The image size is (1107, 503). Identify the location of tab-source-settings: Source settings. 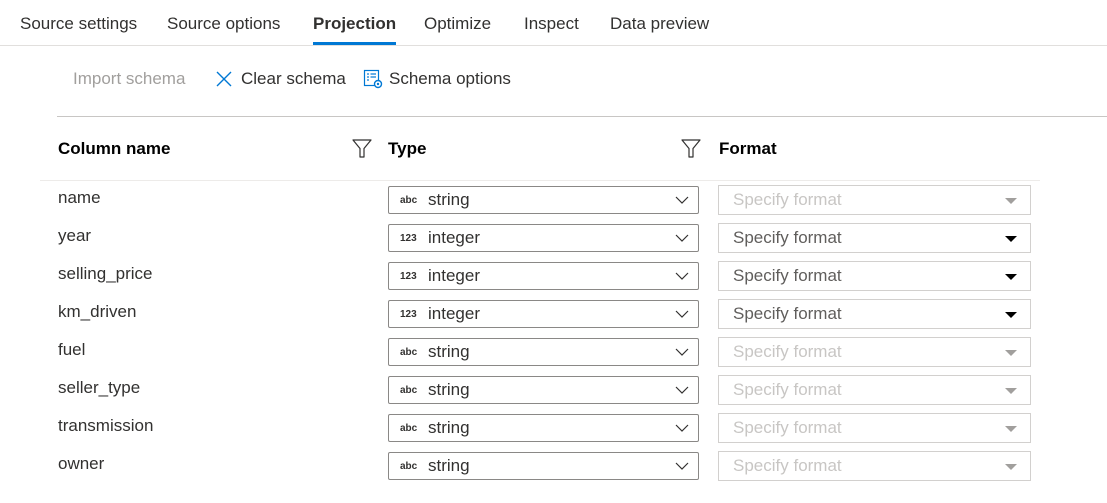
(78, 24).